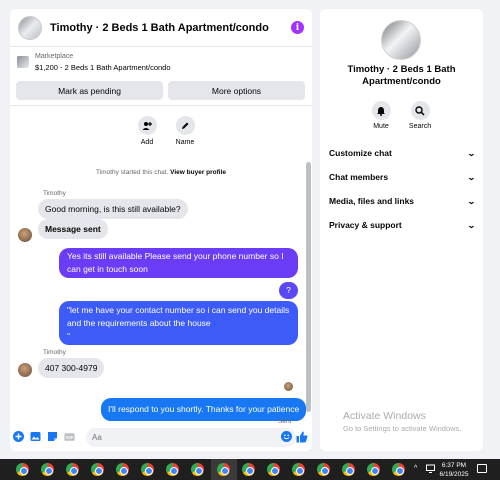  I want to click on pencil-icon, so click(185, 125).